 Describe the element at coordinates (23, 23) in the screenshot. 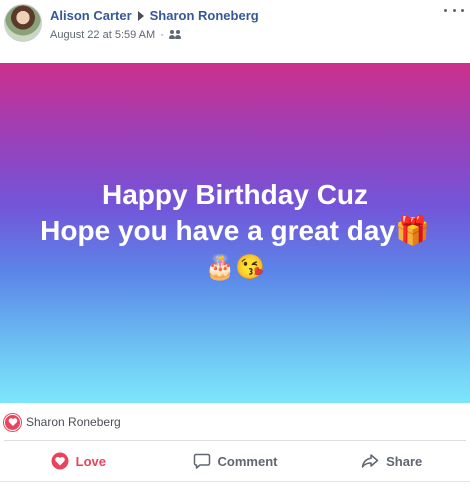

I see `author-avatar` at that location.